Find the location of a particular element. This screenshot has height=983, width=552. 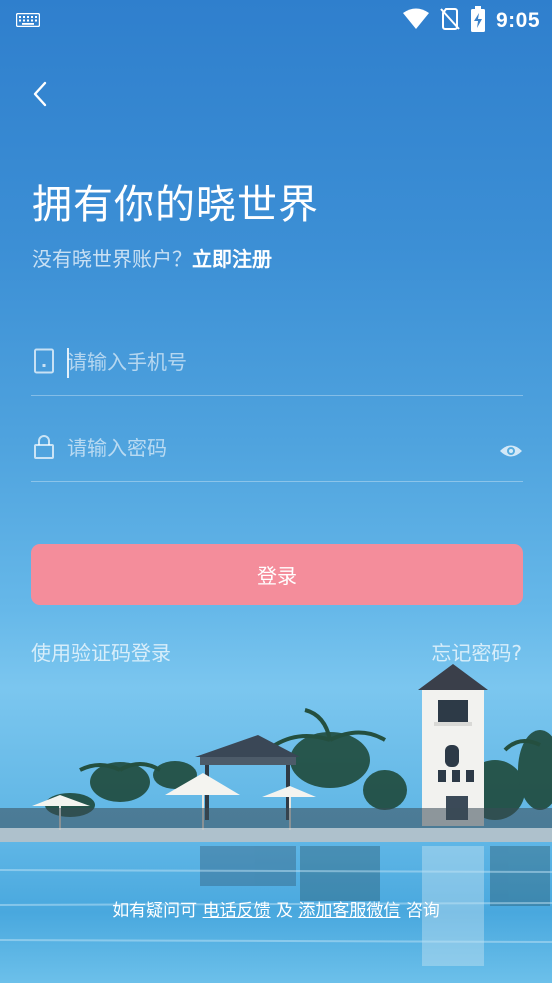

phone-field is located at coordinates (277, 365).